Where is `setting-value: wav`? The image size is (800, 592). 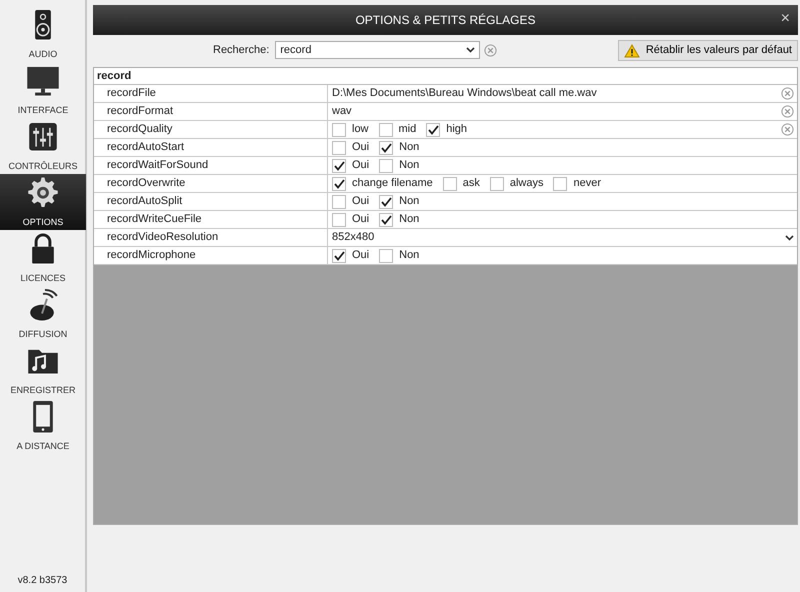
setting-value: wav is located at coordinates (342, 111).